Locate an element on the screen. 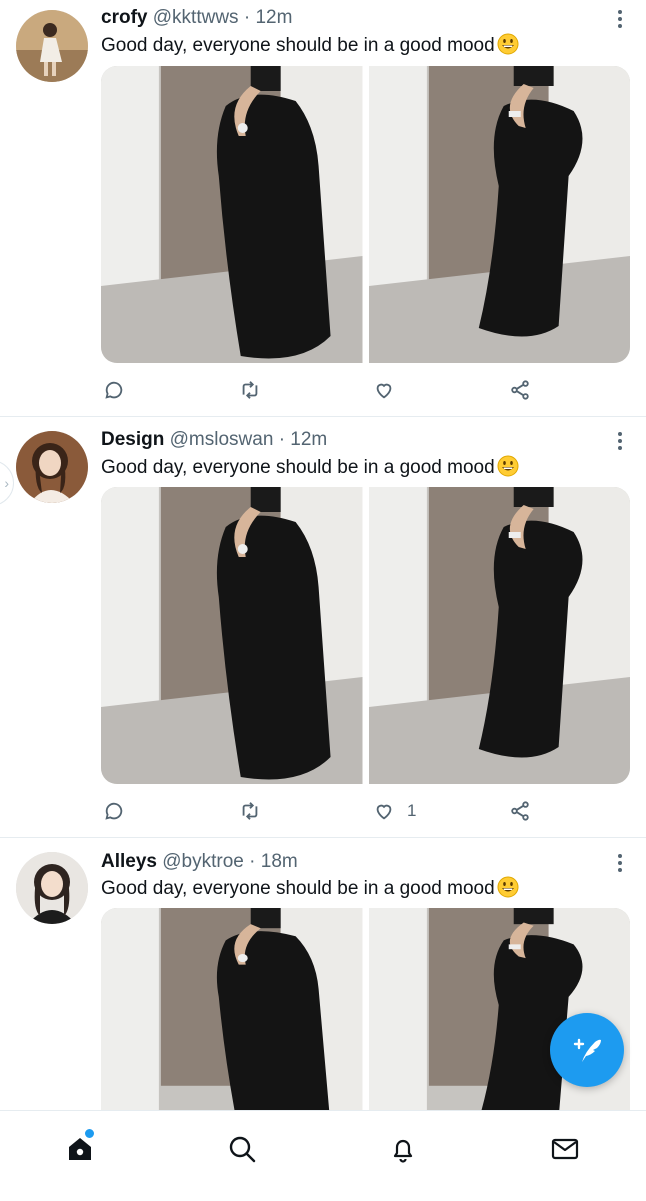 The width and height of the screenshot is (646, 1201). author-name: Alleys is located at coordinates (129, 861).